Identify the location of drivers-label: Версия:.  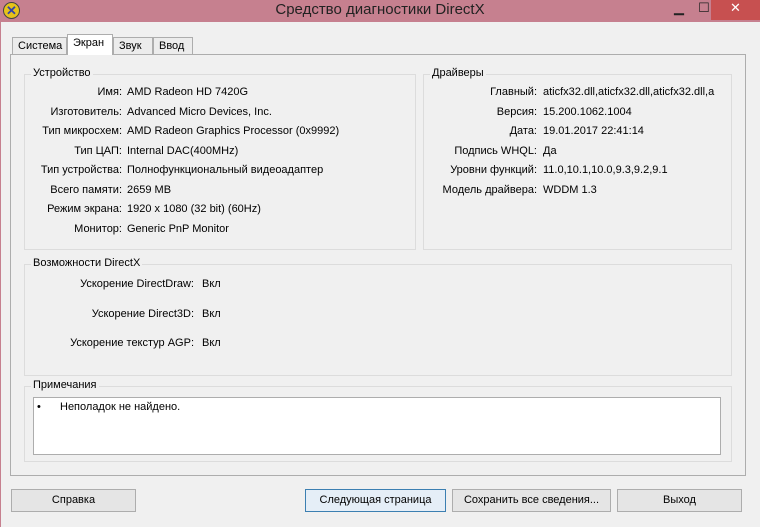
(516, 111).